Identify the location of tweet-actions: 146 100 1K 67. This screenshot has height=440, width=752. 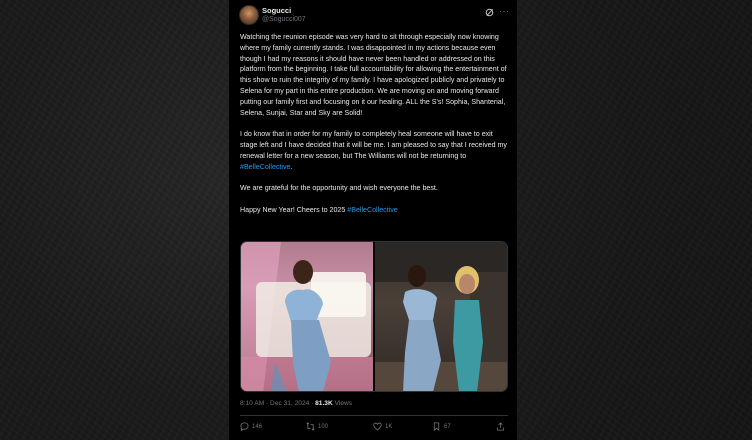
(375, 429).